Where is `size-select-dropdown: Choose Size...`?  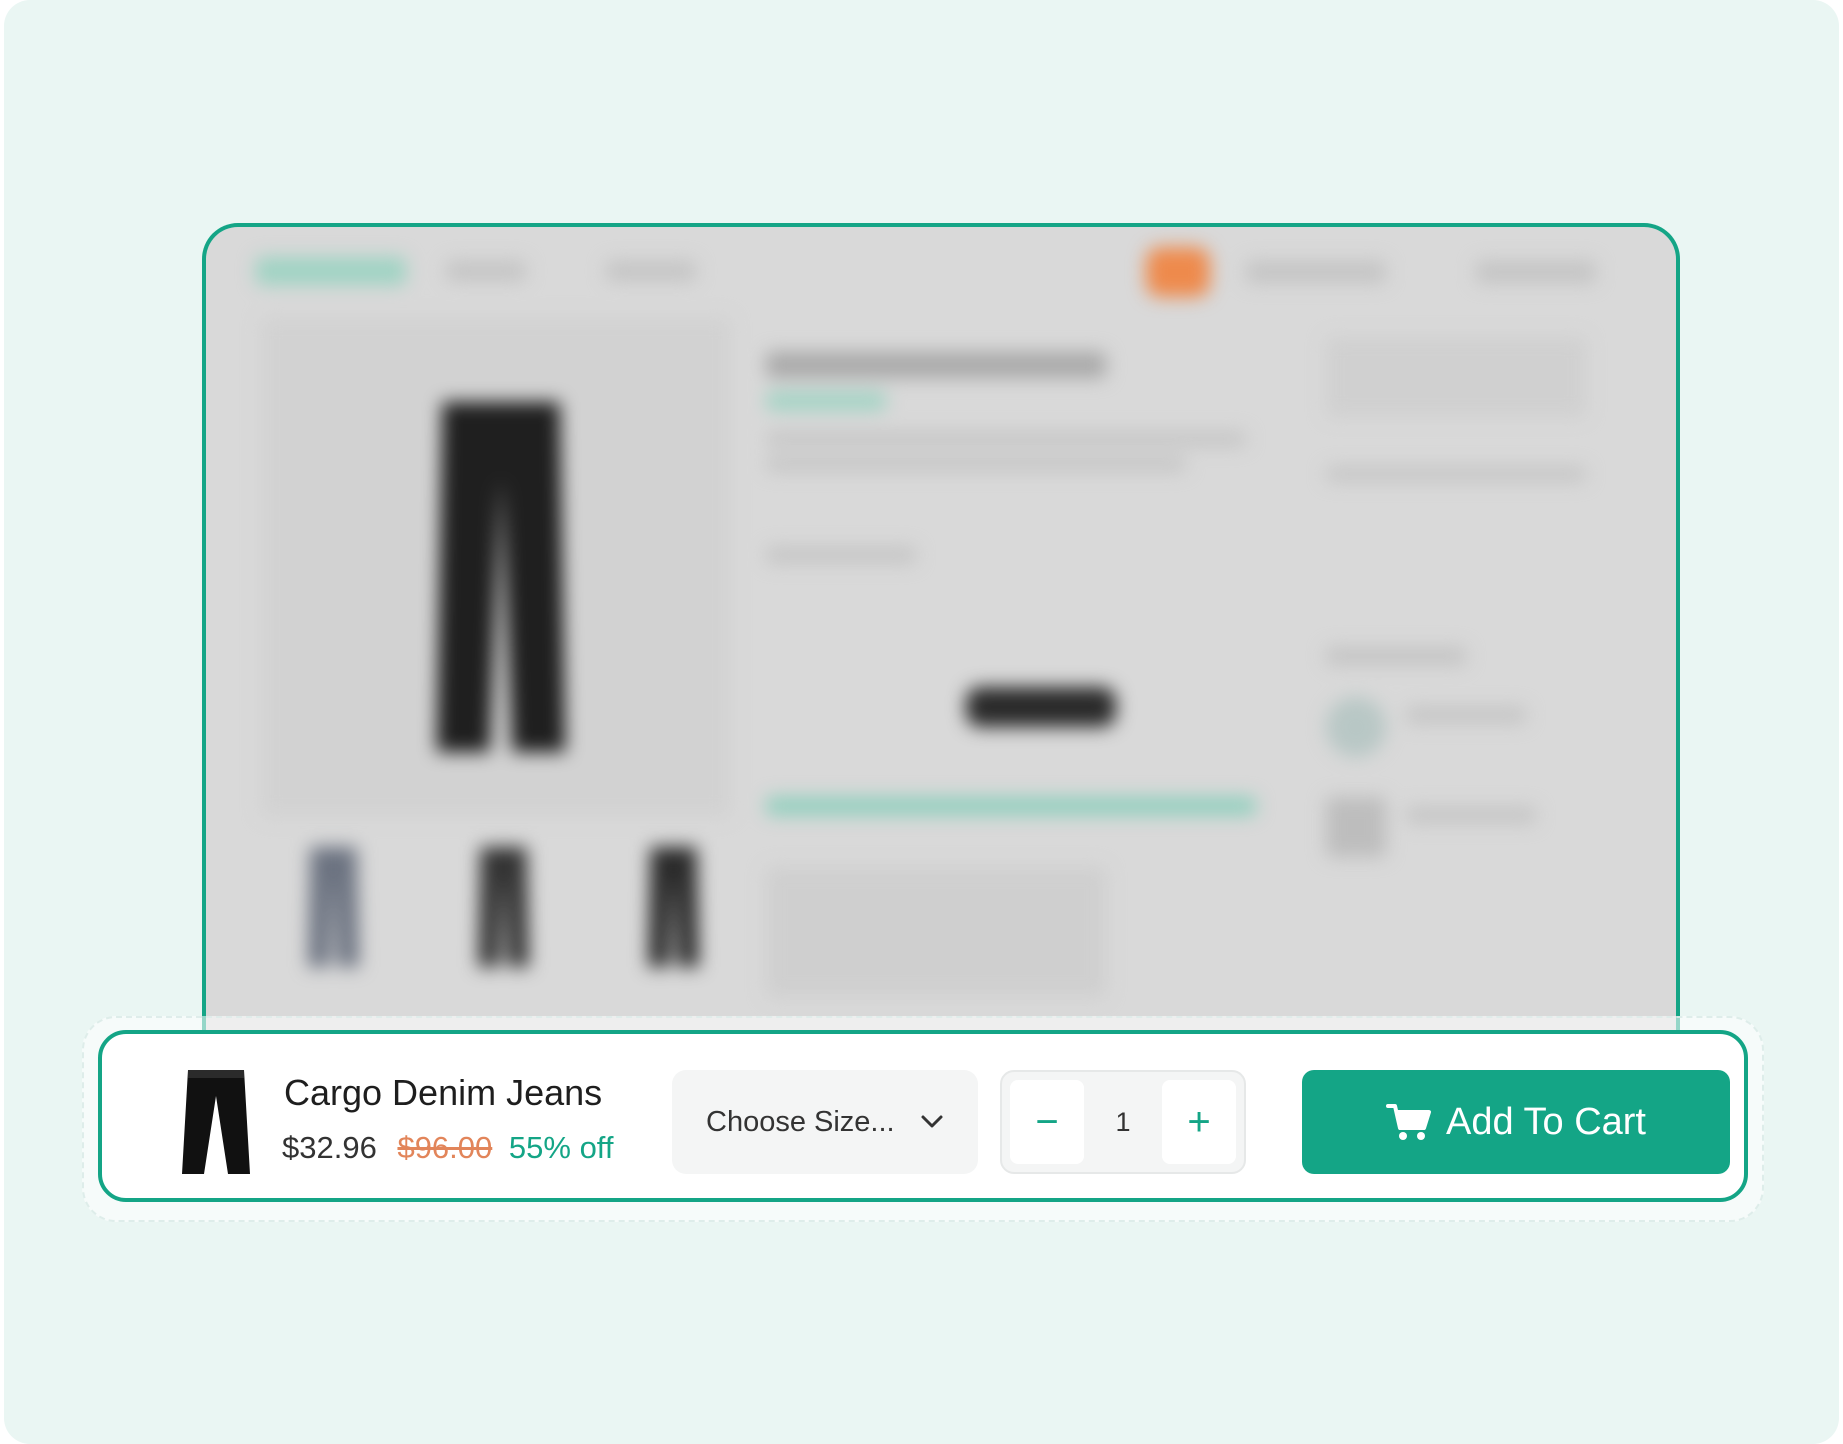 size-select-dropdown: Choose Size... is located at coordinates (825, 1122).